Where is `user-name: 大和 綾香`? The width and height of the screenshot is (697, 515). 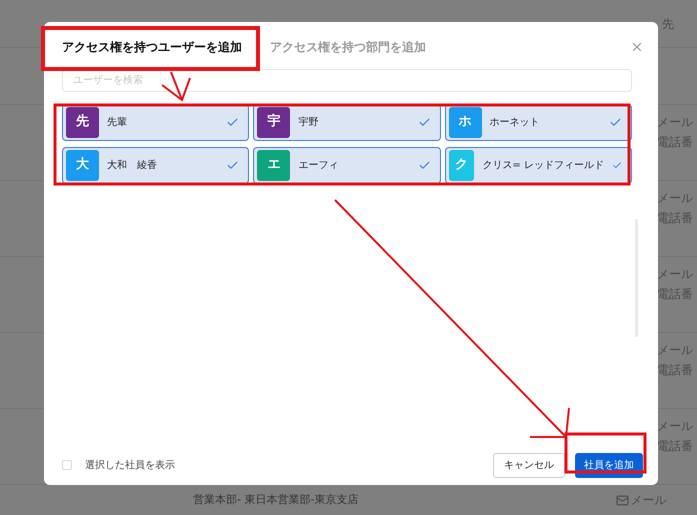 user-name: 大和 綾香 is located at coordinates (132, 165).